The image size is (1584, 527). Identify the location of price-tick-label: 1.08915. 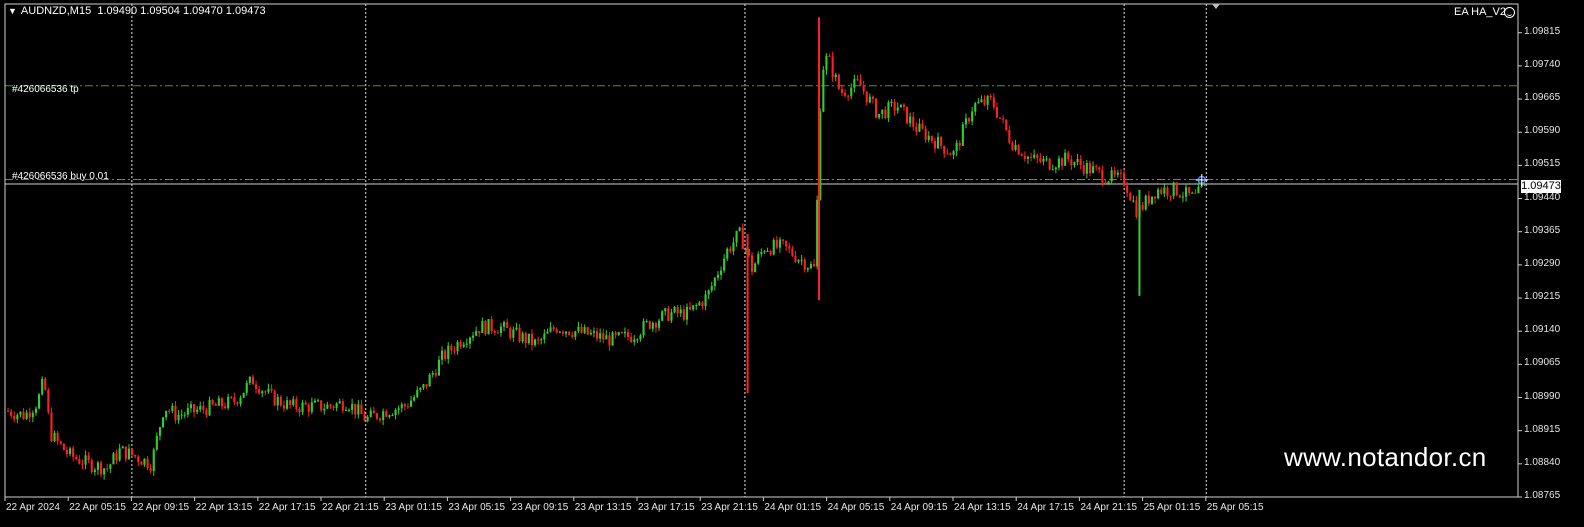
(1542, 429).